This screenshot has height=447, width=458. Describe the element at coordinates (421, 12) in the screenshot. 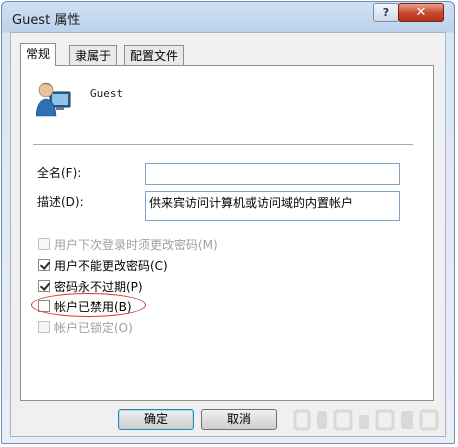

I see `close-button: ✕` at that location.